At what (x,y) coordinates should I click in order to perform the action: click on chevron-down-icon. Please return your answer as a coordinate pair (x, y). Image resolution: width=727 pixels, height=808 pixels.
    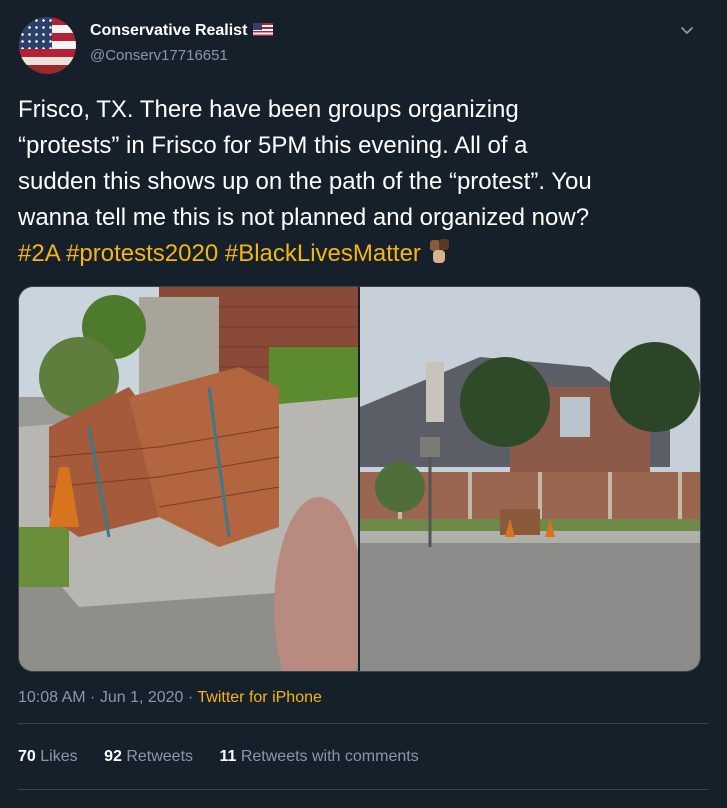
    Looking at the image, I should click on (687, 30).